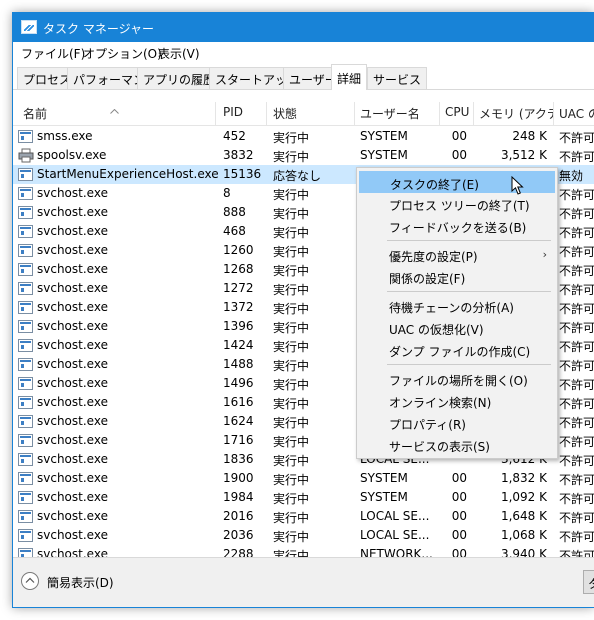  I want to click on column-uac-virtualization: UAC の, so click(576, 115).